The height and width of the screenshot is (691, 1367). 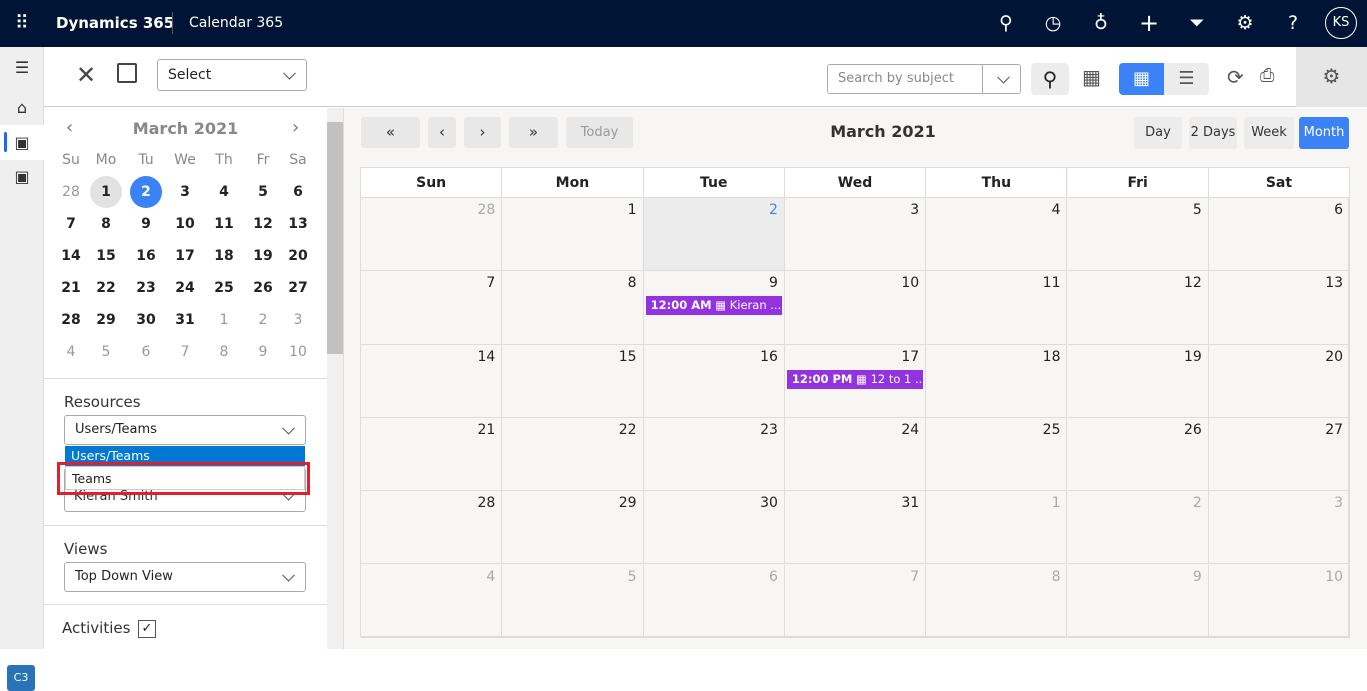 What do you see at coordinates (232, 75) in the screenshot?
I see `select-dropdown: Select` at bounding box center [232, 75].